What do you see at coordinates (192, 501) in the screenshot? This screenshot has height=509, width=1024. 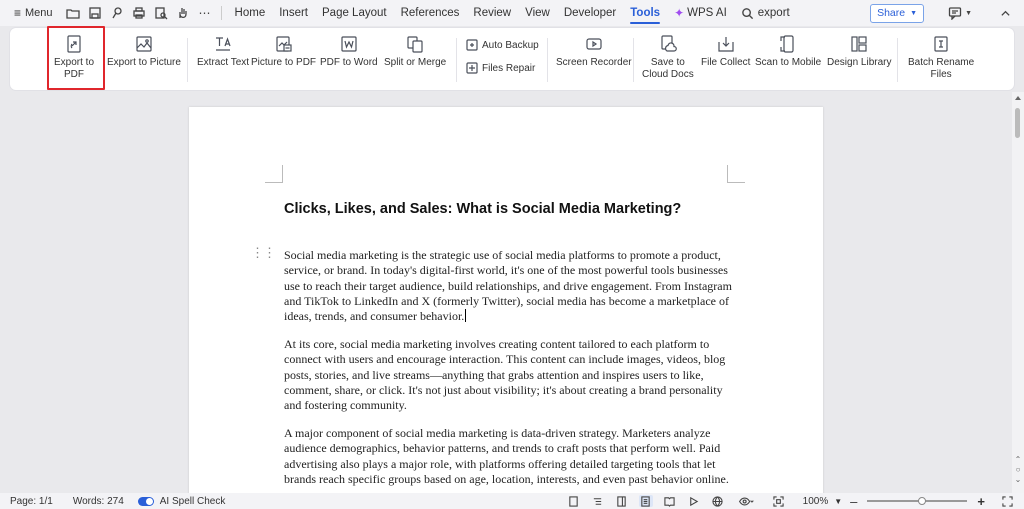 I see `spell-check-label: AI Spell Check` at bounding box center [192, 501].